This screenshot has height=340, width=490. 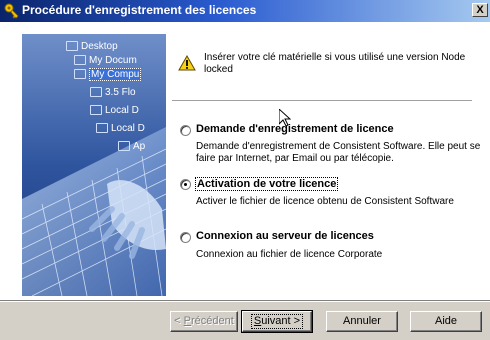 I want to click on warning-icon, so click(x=187, y=63).